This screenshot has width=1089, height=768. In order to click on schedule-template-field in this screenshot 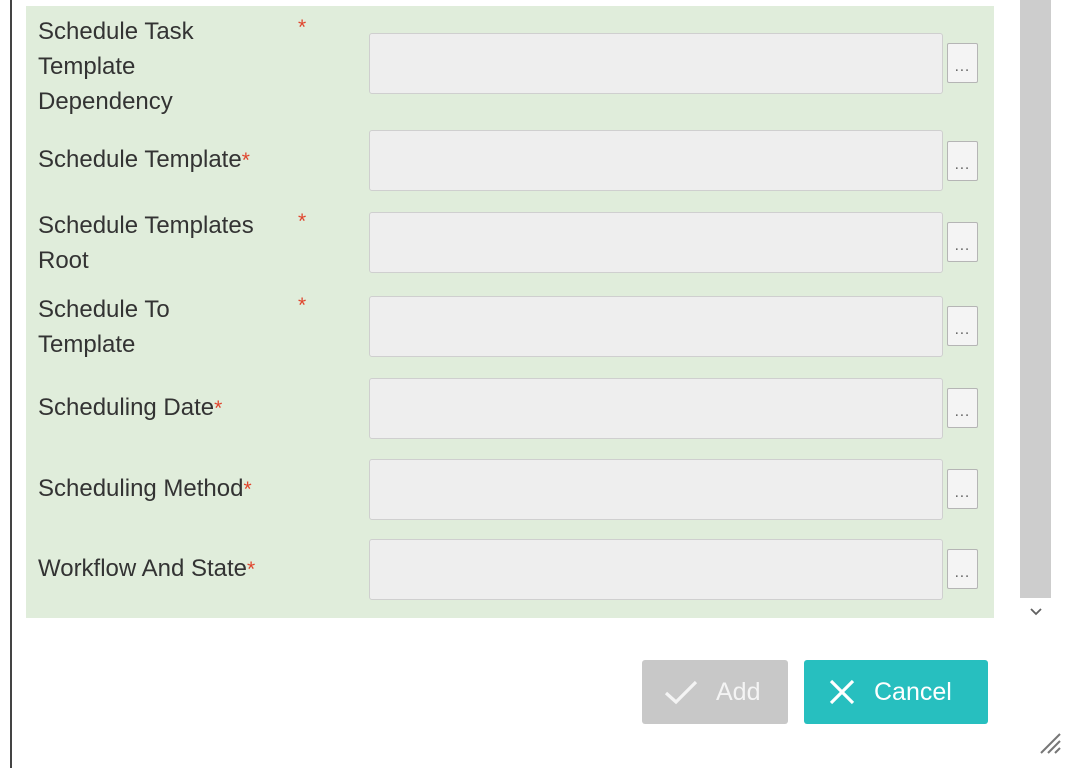, I will do `click(656, 160)`.